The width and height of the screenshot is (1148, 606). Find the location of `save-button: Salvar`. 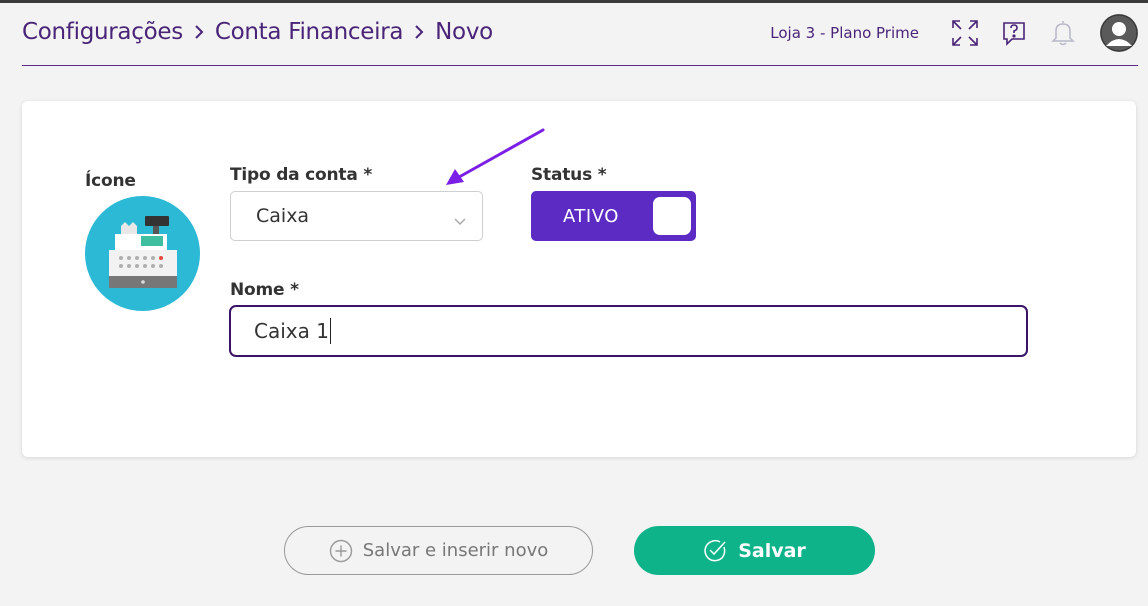

save-button: Salvar is located at coordinates (754, 550).